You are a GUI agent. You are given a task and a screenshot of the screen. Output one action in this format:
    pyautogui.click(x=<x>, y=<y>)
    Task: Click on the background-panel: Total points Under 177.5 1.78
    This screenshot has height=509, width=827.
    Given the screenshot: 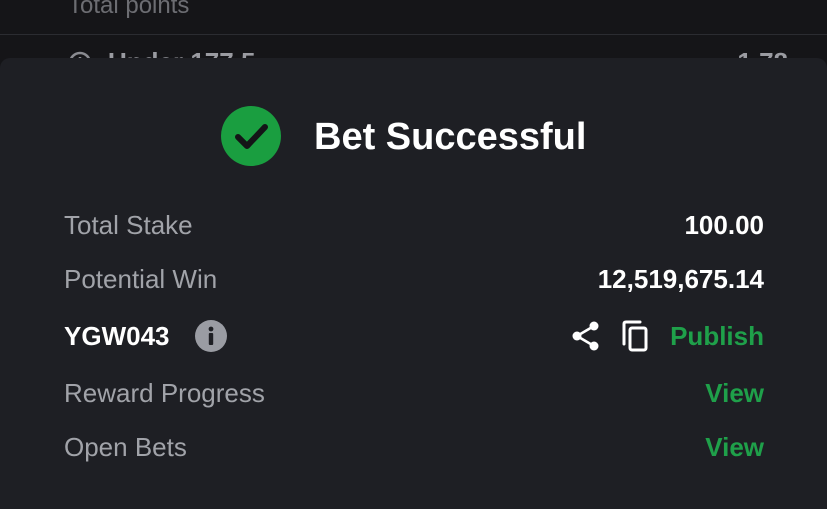 What is the action you would take?
    pyautogui.click(x=413, y=32)
    